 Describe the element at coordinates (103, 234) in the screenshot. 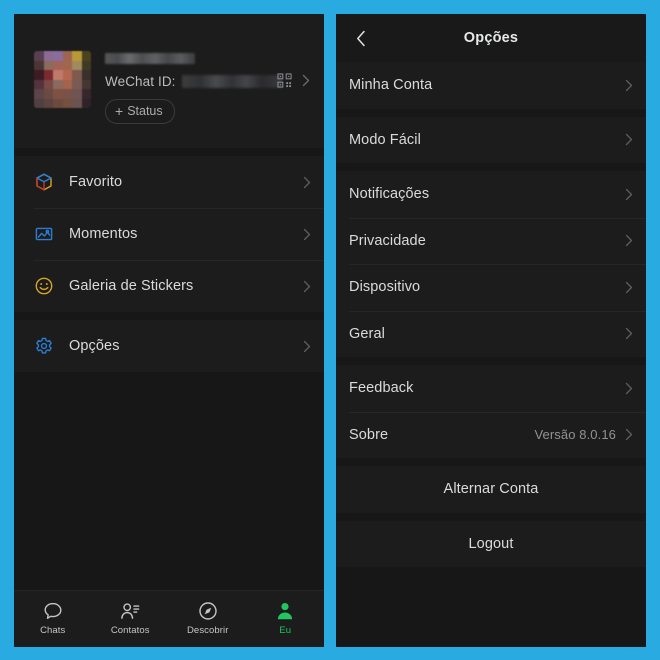

I see `menu-item-label: Momentos` at that location.